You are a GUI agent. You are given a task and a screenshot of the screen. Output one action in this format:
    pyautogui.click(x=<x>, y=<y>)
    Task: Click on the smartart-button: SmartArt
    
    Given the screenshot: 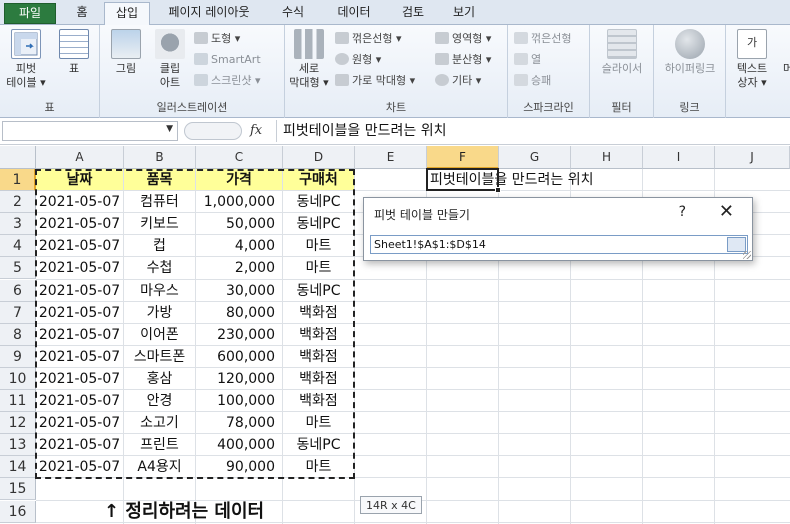 What is the action you would take?
    pyautogui.click(x=227, y=59)
    